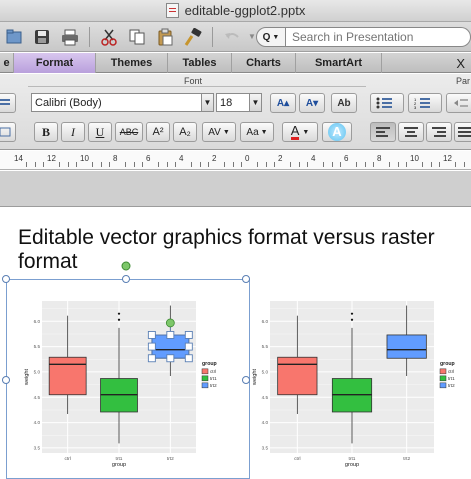 Image resolution: width=471 pixels, height=479 pixels. What do you see at coordinates (6, 279) in the screenshot?
I see `resize-handle-top-left` at bounding box center [6, 279].